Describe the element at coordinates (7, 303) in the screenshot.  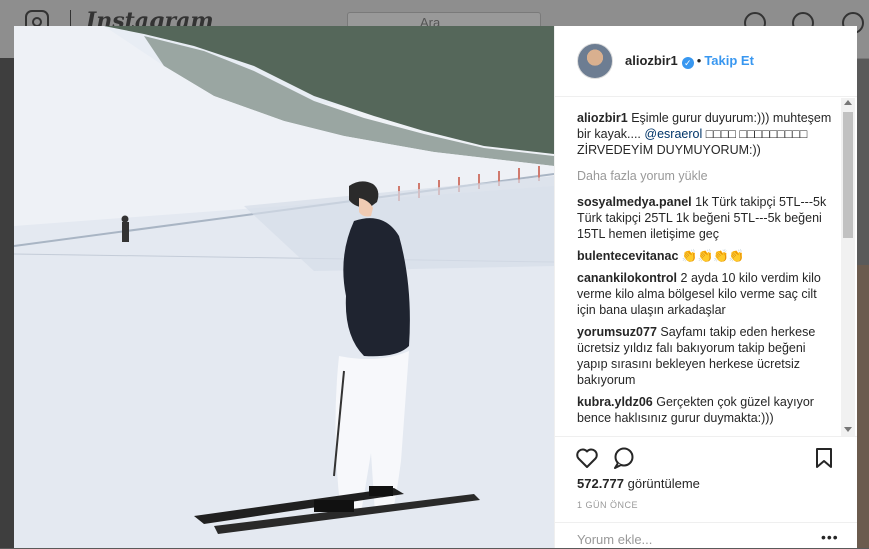
I see `background-feed` at that location.